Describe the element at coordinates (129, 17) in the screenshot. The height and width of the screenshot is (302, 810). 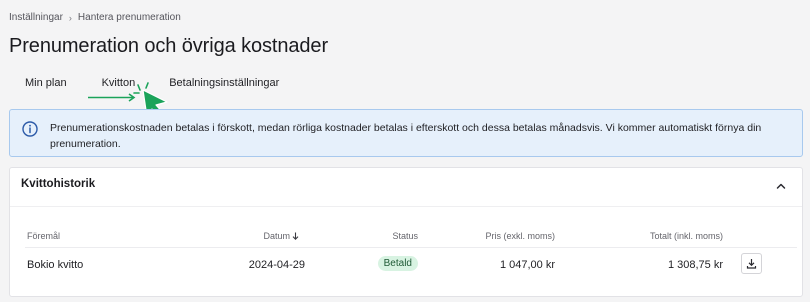
I see `breadcrumb-item-manage-subscription: Hantera prenumeration` at that location.